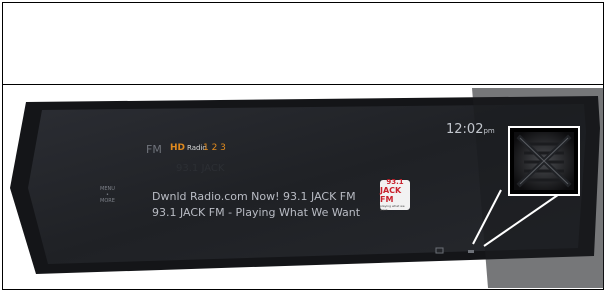  What do you see at coordinates (489, 131) in the screenshot?
I see `clock-ampm: pm` at bounding box center [489, 131].